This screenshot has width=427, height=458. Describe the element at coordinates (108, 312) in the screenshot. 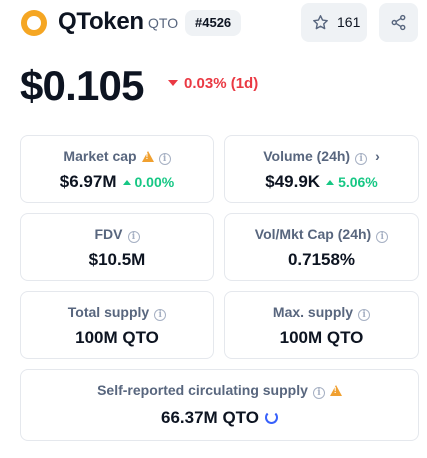

I see `stat-label: Total supply` at that location.